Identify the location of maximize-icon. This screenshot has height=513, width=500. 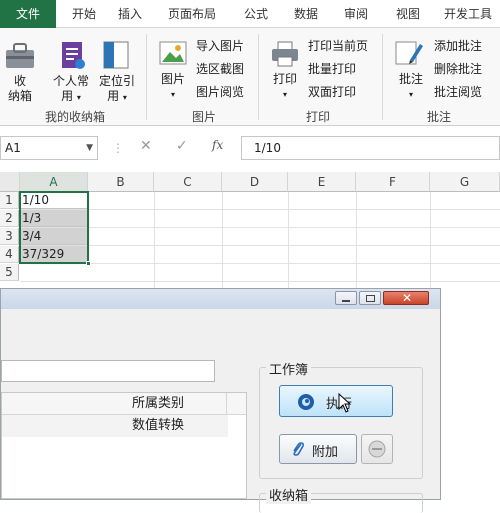
(370, 298).